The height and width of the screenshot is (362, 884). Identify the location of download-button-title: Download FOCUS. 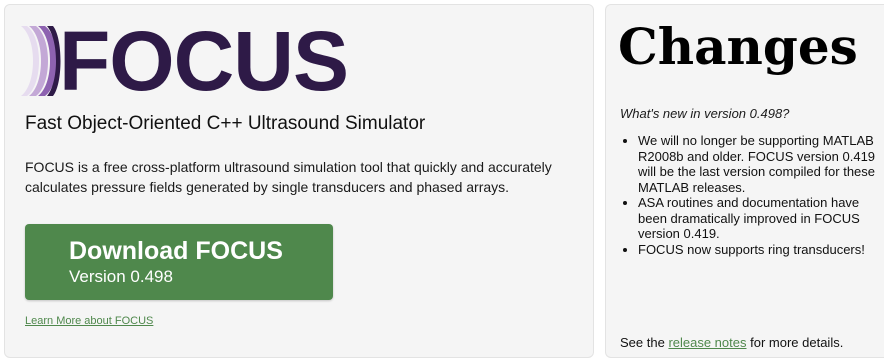
(176, 251).